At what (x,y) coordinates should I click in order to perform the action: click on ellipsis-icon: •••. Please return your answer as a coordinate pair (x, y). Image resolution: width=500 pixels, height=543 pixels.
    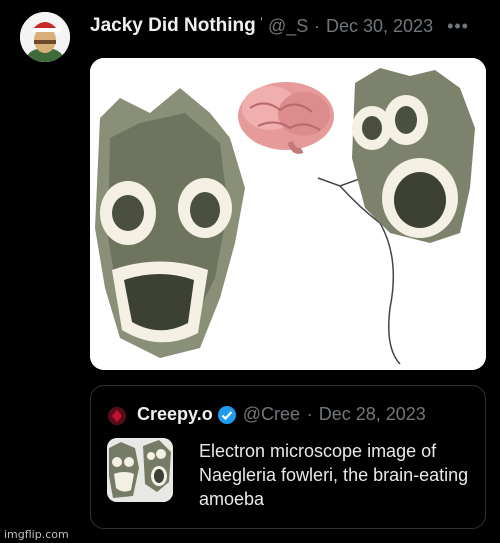
    Looking at the image, I should click on (458, 26).